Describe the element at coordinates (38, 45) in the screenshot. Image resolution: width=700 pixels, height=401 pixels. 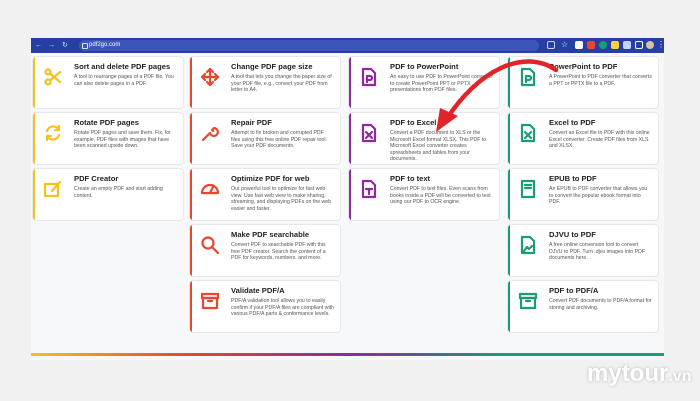
I see `back-icon: ←` at that location.